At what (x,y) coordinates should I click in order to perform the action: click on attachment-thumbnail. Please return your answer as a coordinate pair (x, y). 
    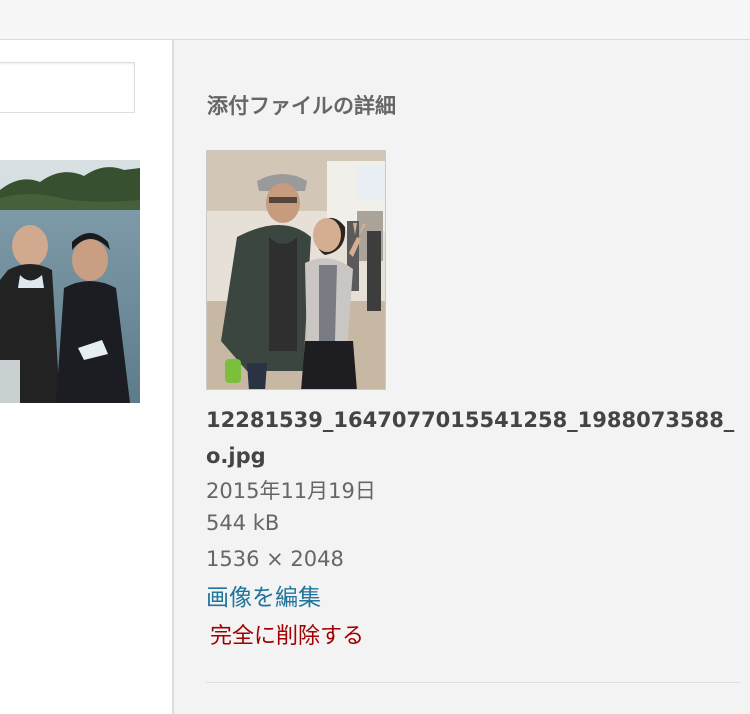
    Looking at the image, I should click on (70, 281).